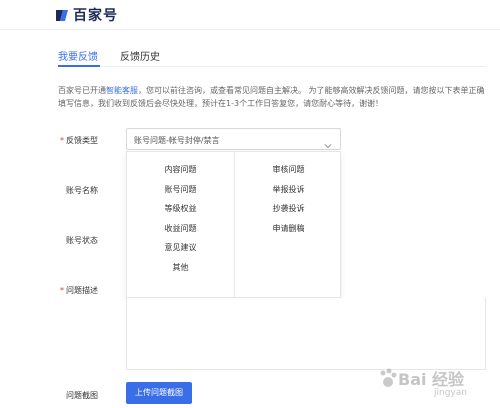 This screenshot has width=500, height=408. I want to click on watermark-sub: jingyan, so click(450, 393).